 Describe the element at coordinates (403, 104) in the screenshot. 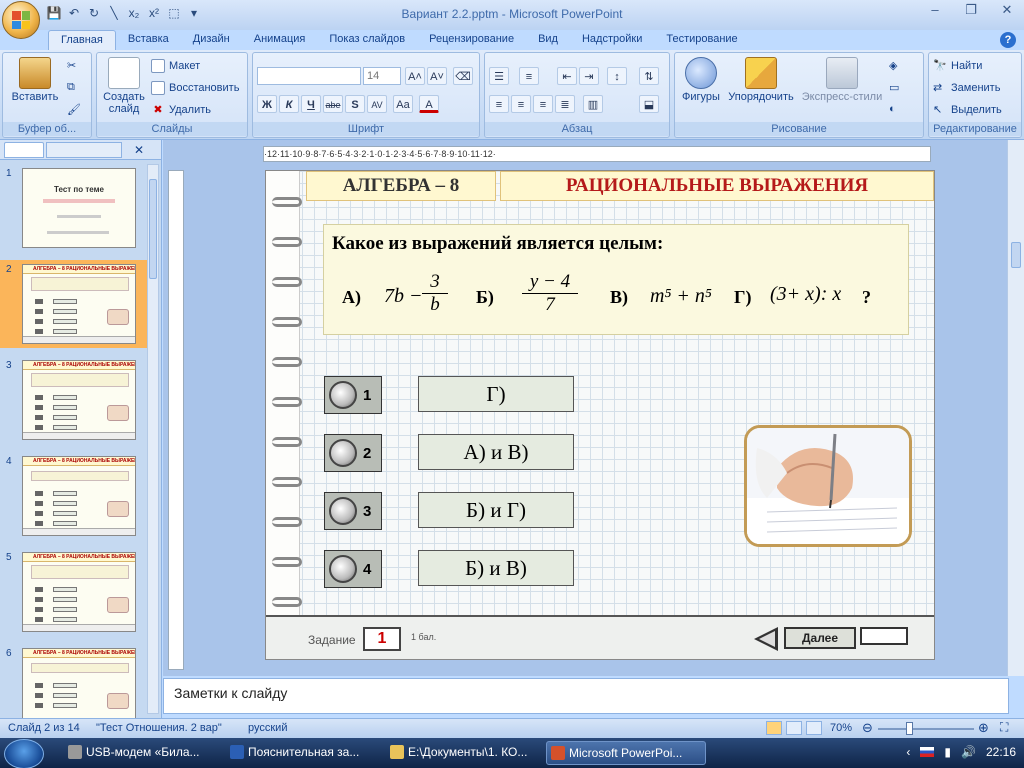

I see `change-case-button: Aa` at that location.